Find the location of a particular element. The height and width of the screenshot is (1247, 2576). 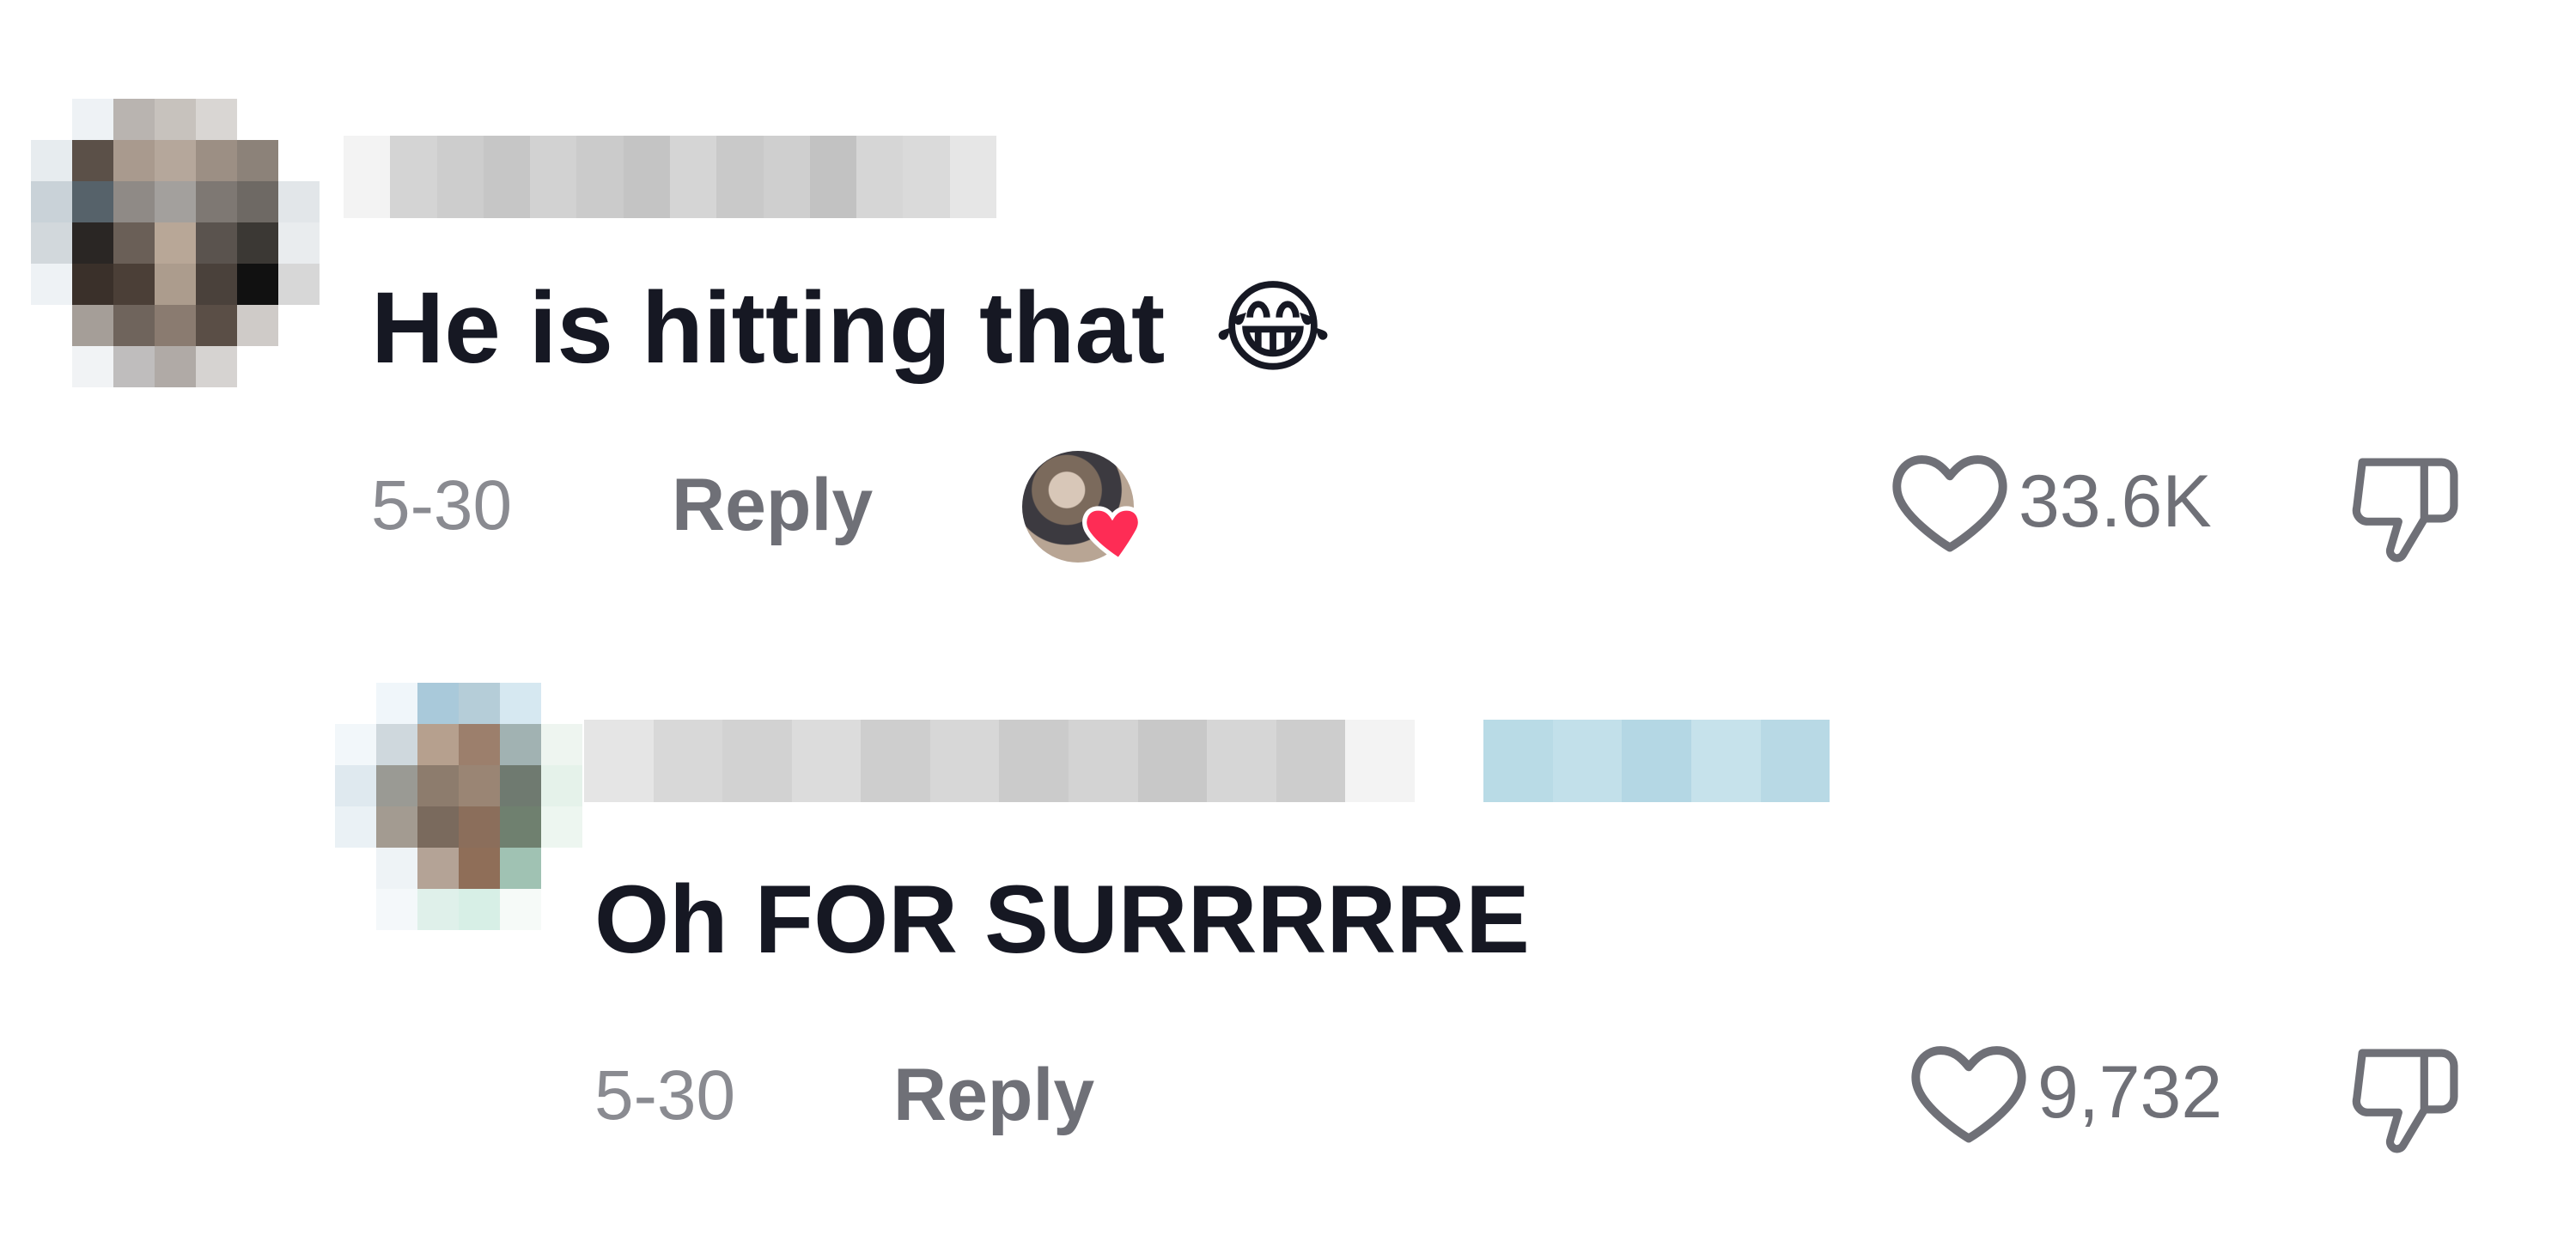

comment-text: Oh FOR SURRRRRE is located at coordinates (1062, 919).